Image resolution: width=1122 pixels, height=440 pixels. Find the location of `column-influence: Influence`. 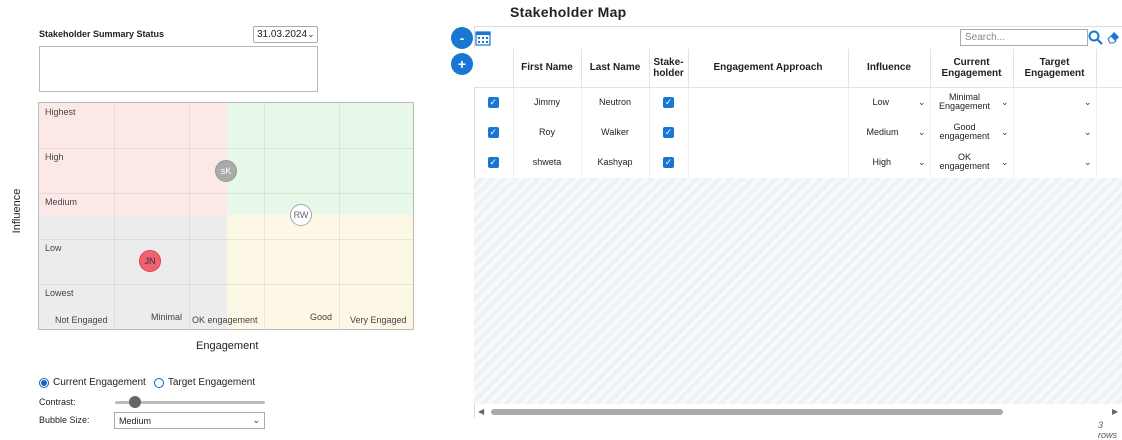

column-influence: Influence is located at coordinates (889, 68).